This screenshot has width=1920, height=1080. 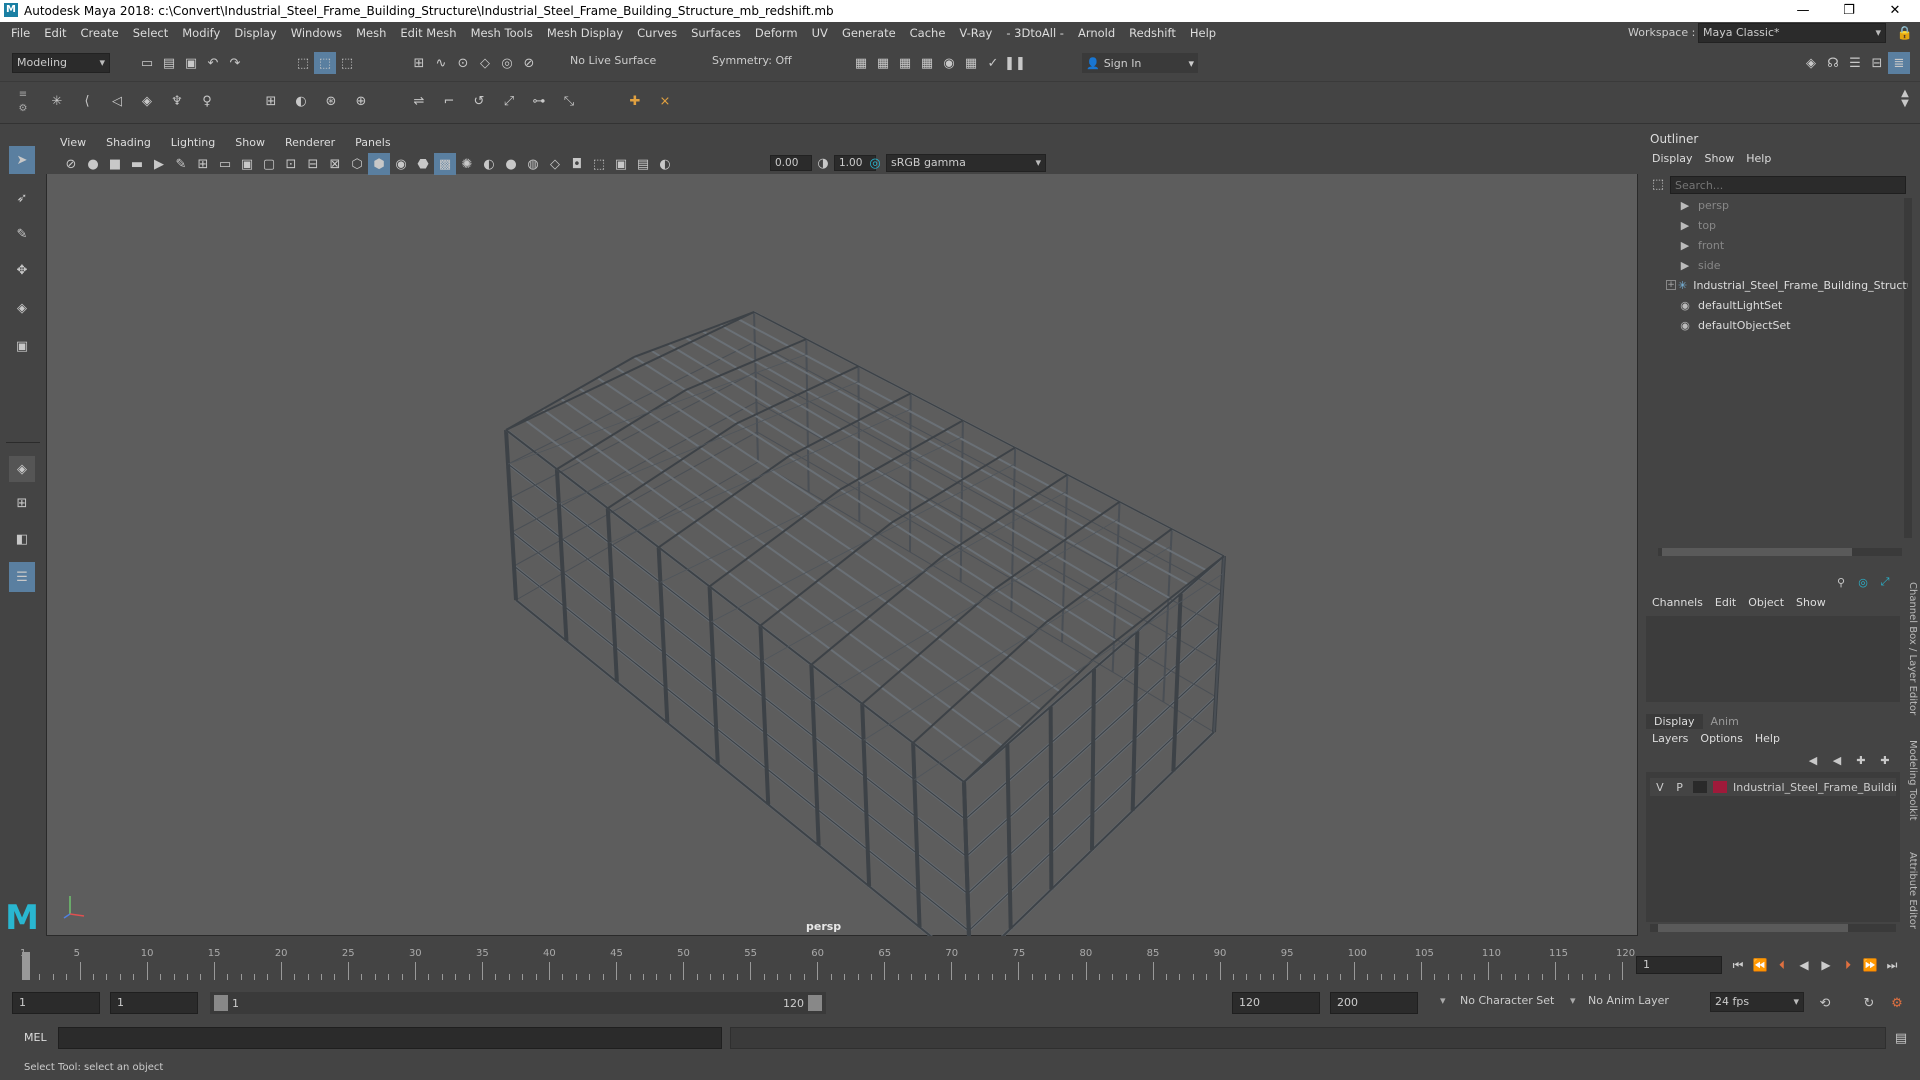 What do you see at coordinates (22, 503) in the screenshot?
I see `four-view-layout-icon: ⊞` at bounding box center [22, 503].